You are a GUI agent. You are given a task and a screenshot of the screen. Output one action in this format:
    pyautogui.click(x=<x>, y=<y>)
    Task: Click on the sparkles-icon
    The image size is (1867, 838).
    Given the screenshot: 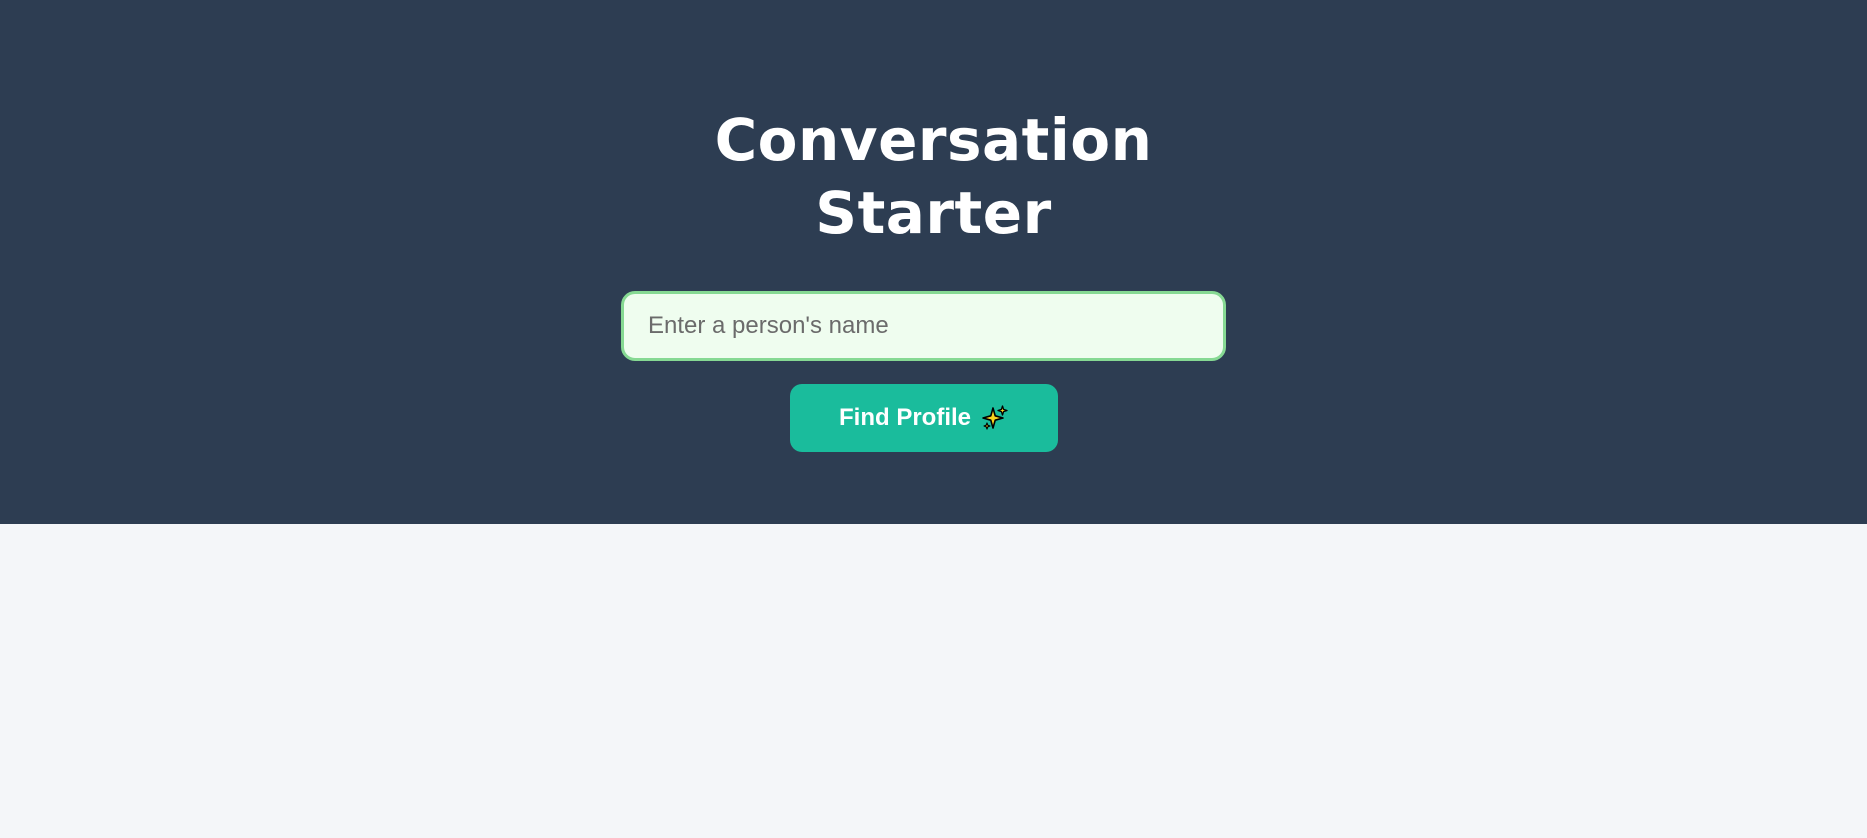 What is the action you would take?
    pyautogui.click(x=995, y=418)
    